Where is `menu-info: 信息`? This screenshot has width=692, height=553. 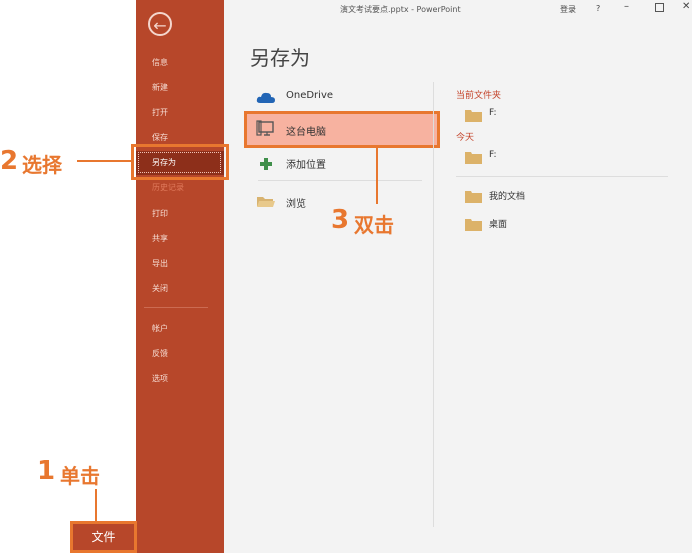 menu-info: 信息 is located at coordinates (160, 63).